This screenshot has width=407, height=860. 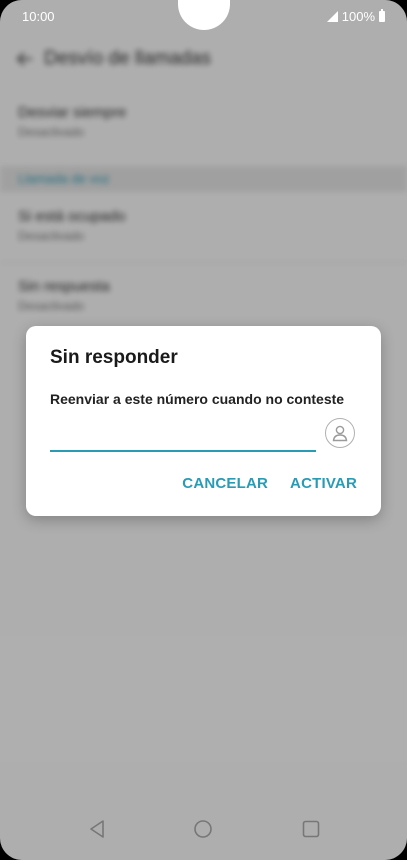 What do you see at coordinates (332, 16) in the screenshot?
I see `signal-icon` at bounding box center [332, 16].